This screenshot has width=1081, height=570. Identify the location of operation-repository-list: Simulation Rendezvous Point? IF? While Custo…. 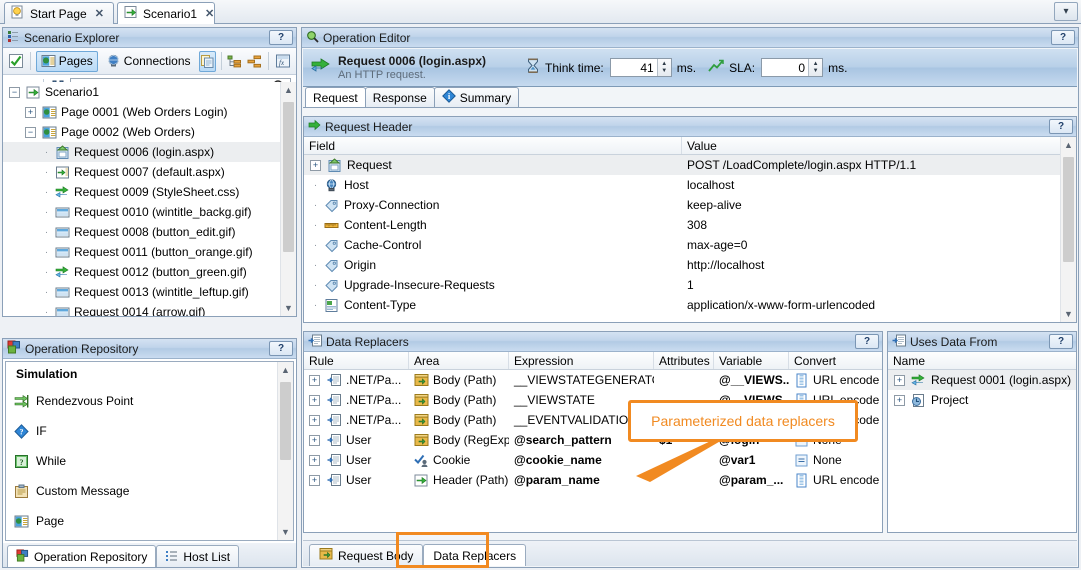
(149, 451).